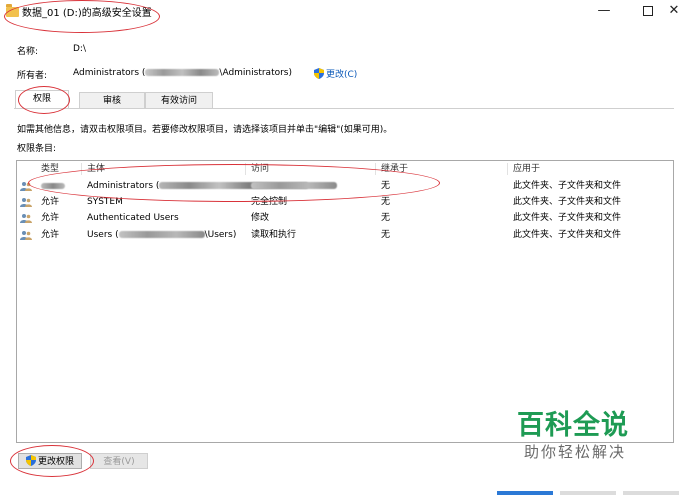 This screenshot has width=692, height=495. Describe the element at coordinates (79, 49) in the screenshot. I see `name-value: D:\` at that location.